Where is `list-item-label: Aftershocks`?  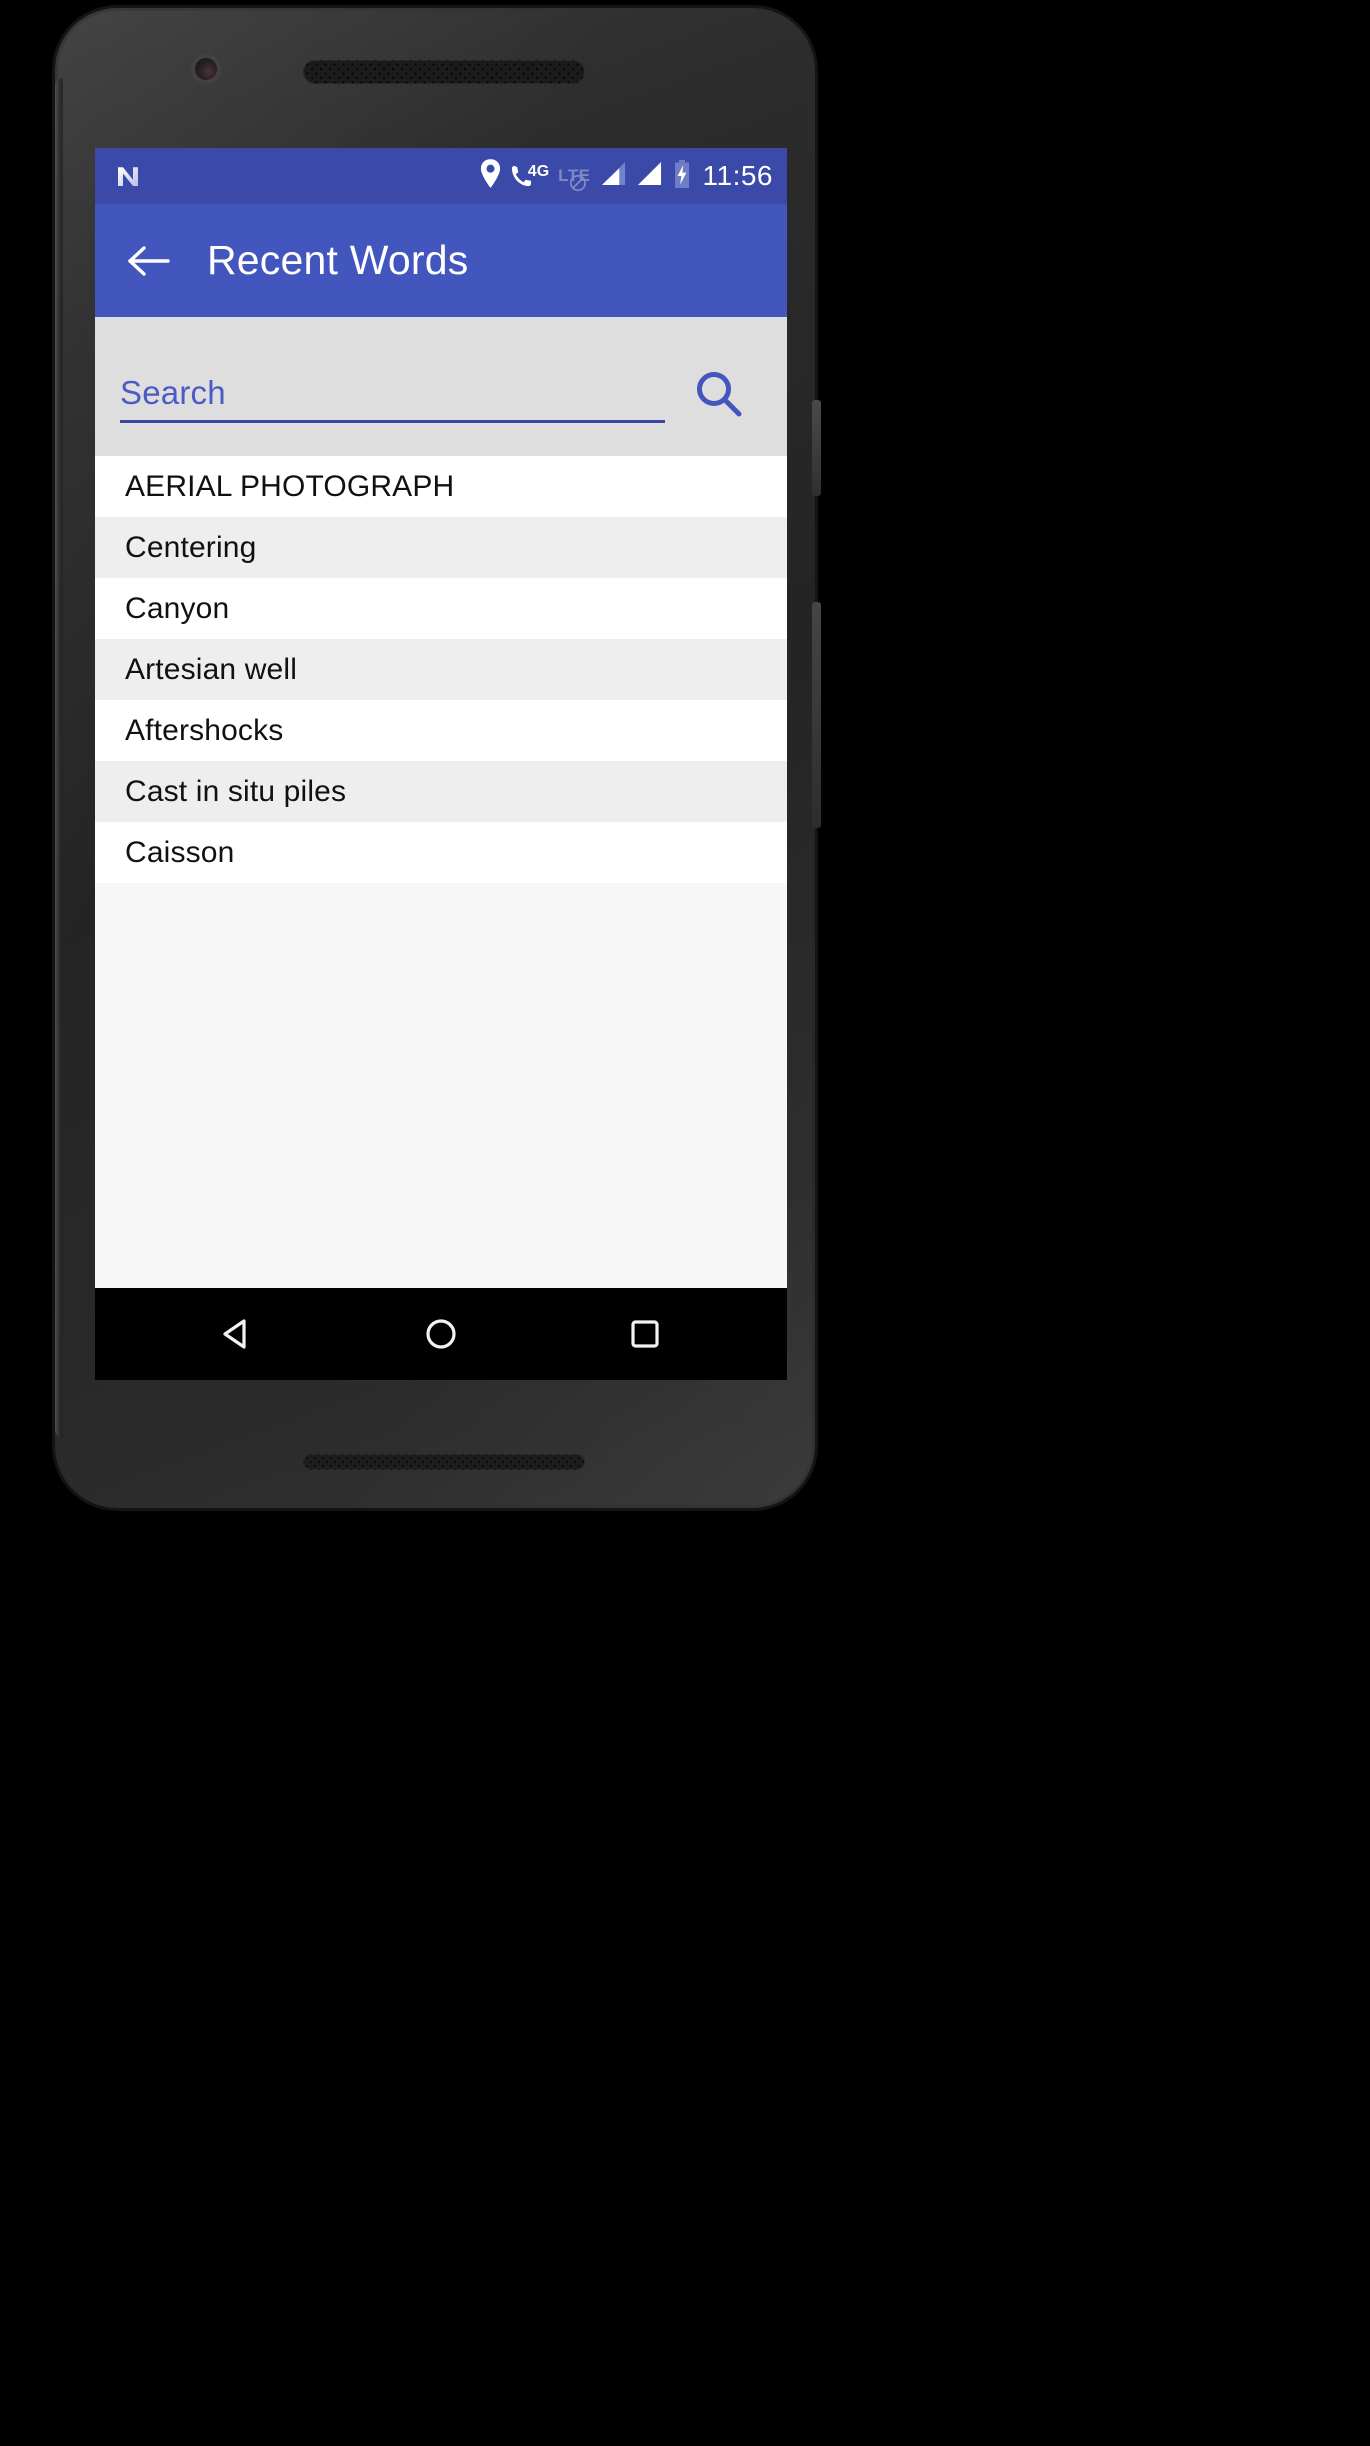 list-item-label: Aftershocks is located at coordinates (204, 730).